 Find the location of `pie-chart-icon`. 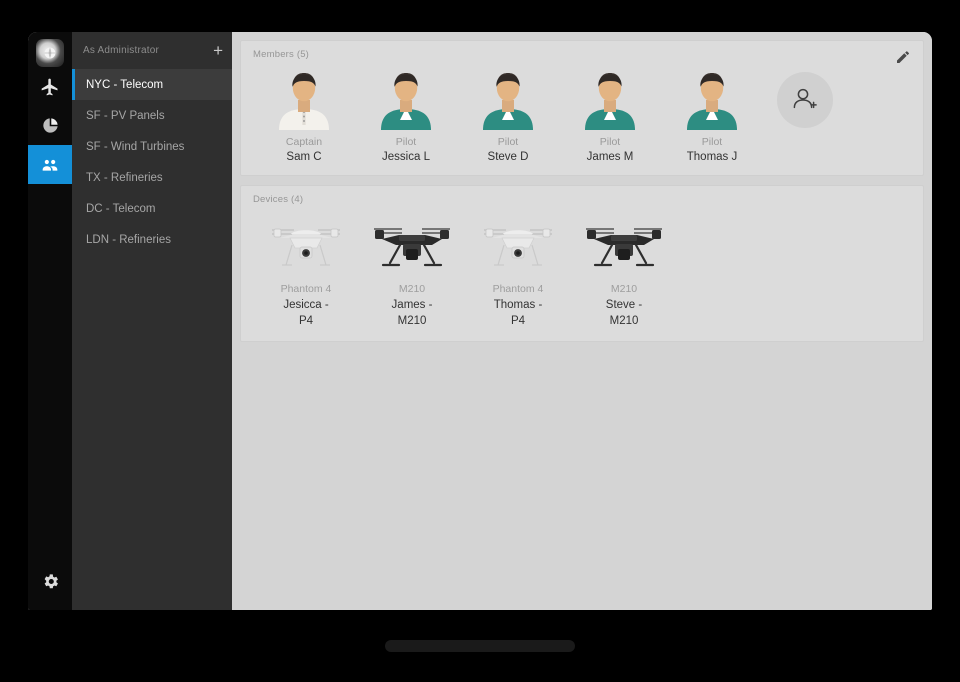

pie-chart-icon is located at coordinates (50, 125).